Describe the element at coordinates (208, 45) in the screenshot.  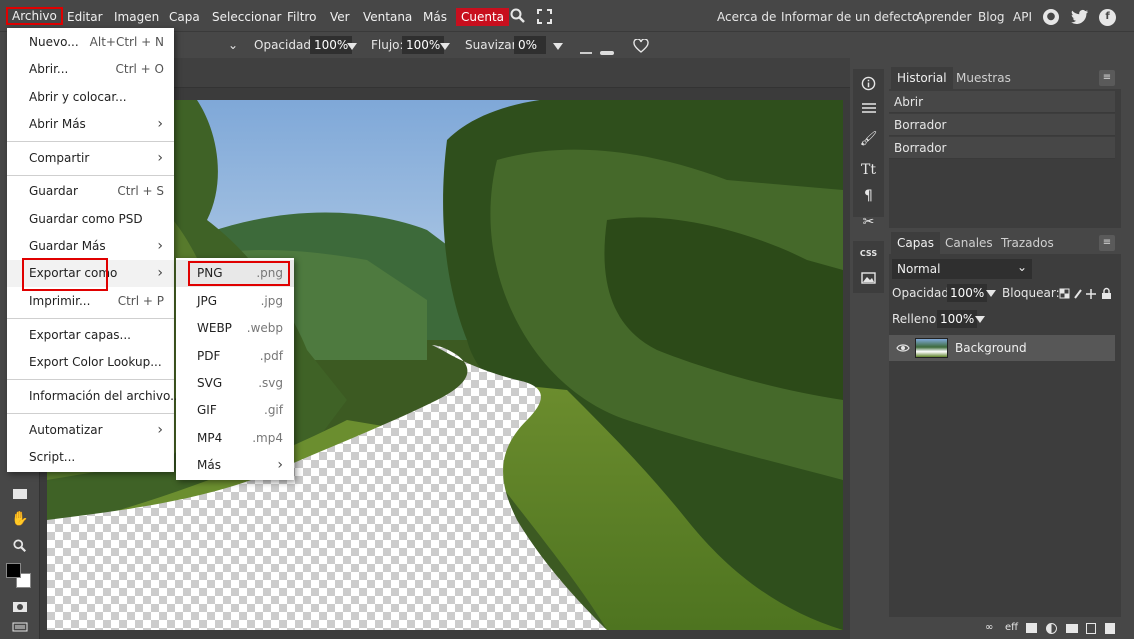
I see `brush-preset-dropdown: ⌄` at that location.